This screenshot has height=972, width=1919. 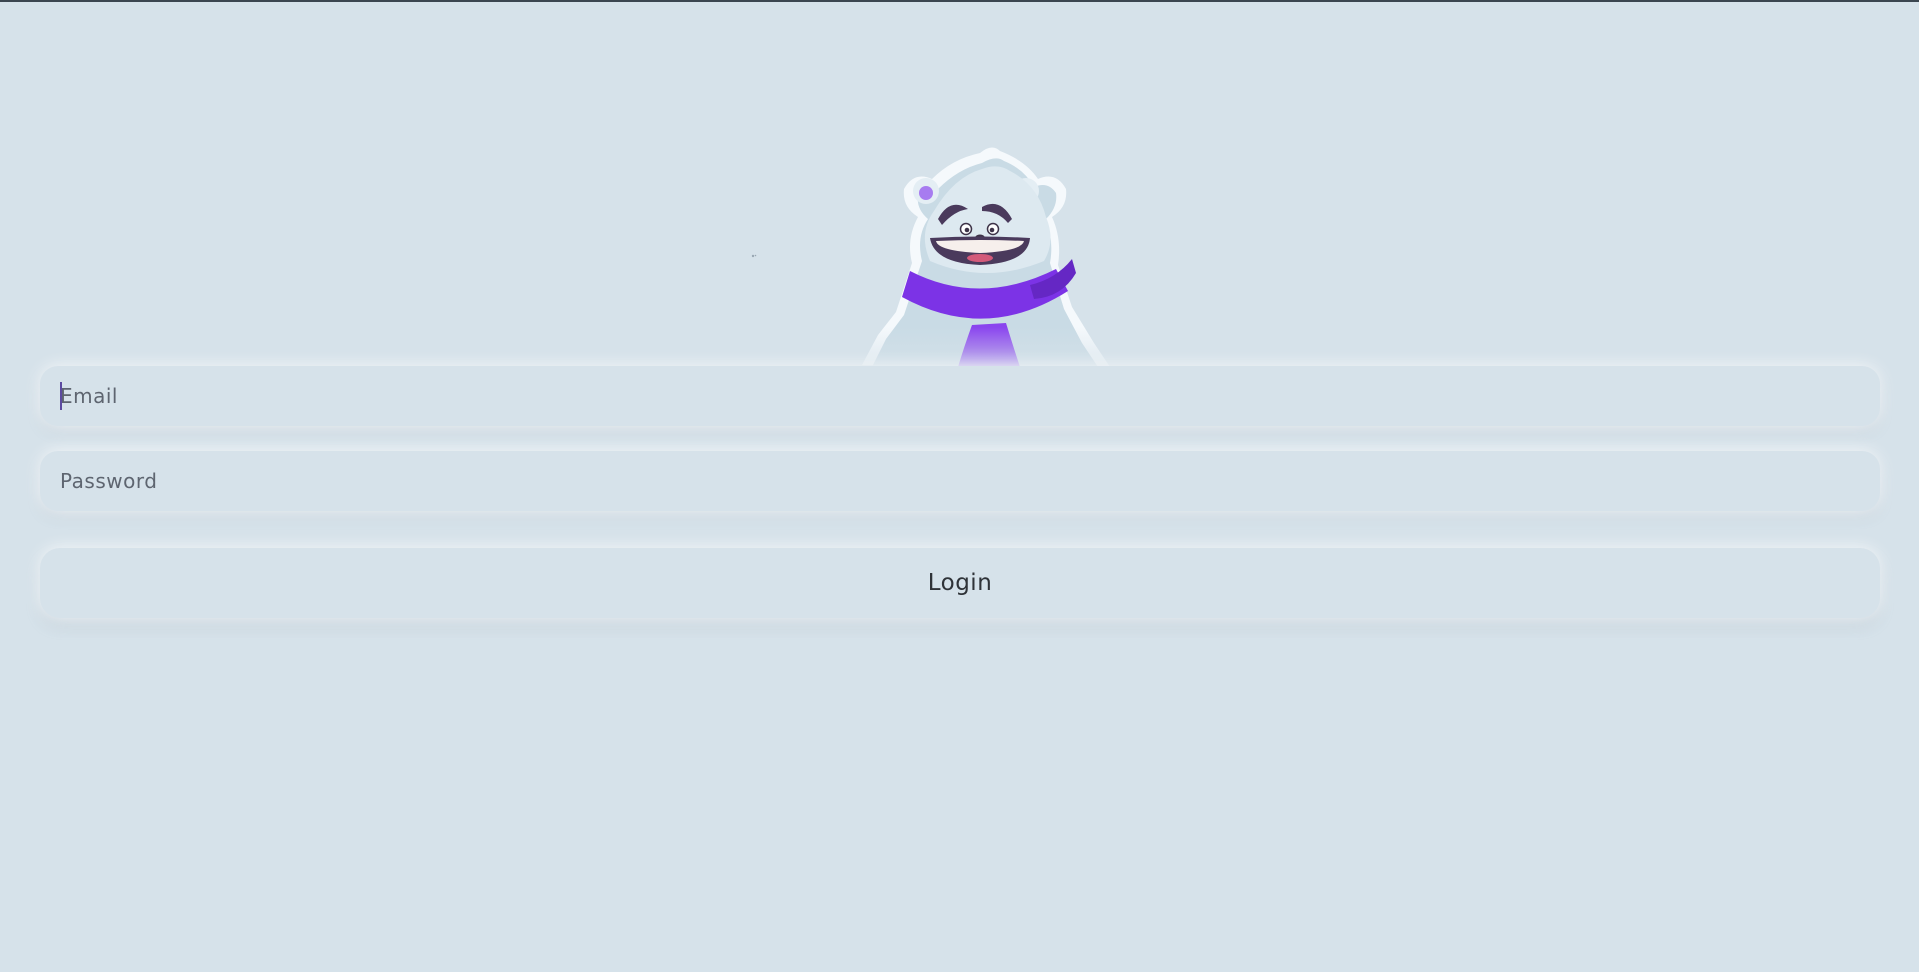 What do you see at coordinates (960, 252) in the screenshot?
I see `polar-bear-mascot-icon` at bounding box center [960, 252].